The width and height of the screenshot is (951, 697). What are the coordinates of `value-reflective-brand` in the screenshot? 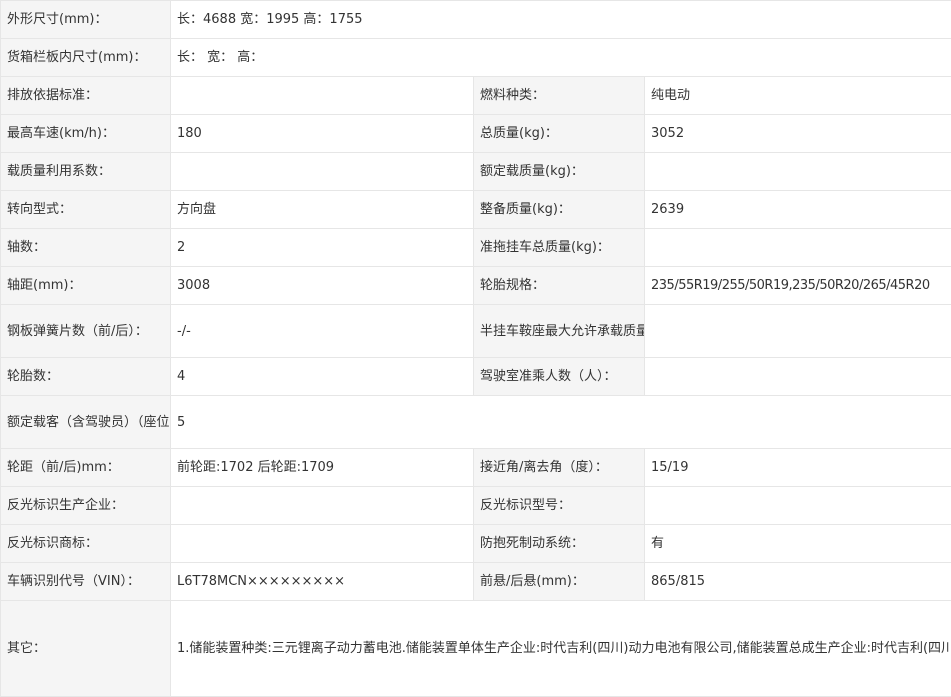 It's located at (322, 544).